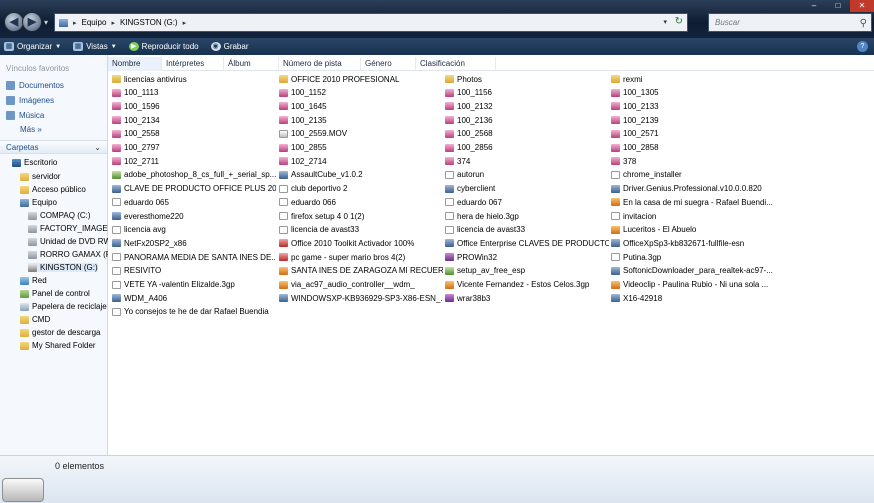  Describe the element at coordinates (692, 216) in the screenshot. I see `file-item: invitacion` at that location.